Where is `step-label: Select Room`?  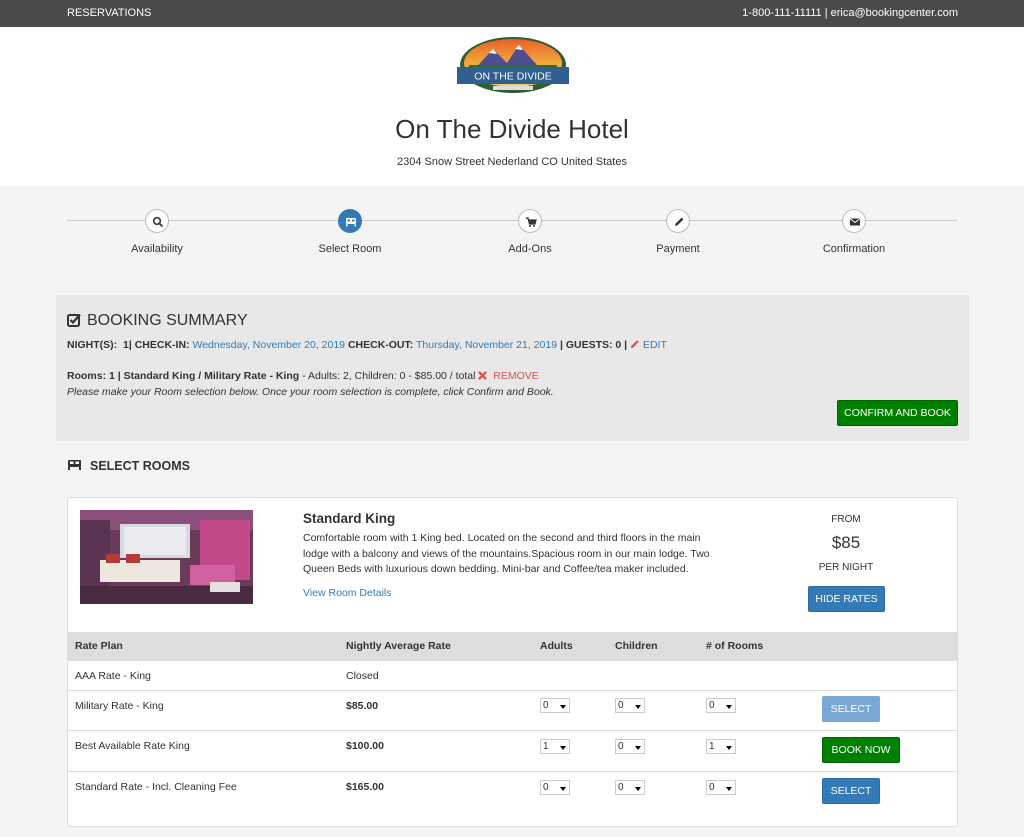 step-label: Select Room is located at coordinates (350, 249).